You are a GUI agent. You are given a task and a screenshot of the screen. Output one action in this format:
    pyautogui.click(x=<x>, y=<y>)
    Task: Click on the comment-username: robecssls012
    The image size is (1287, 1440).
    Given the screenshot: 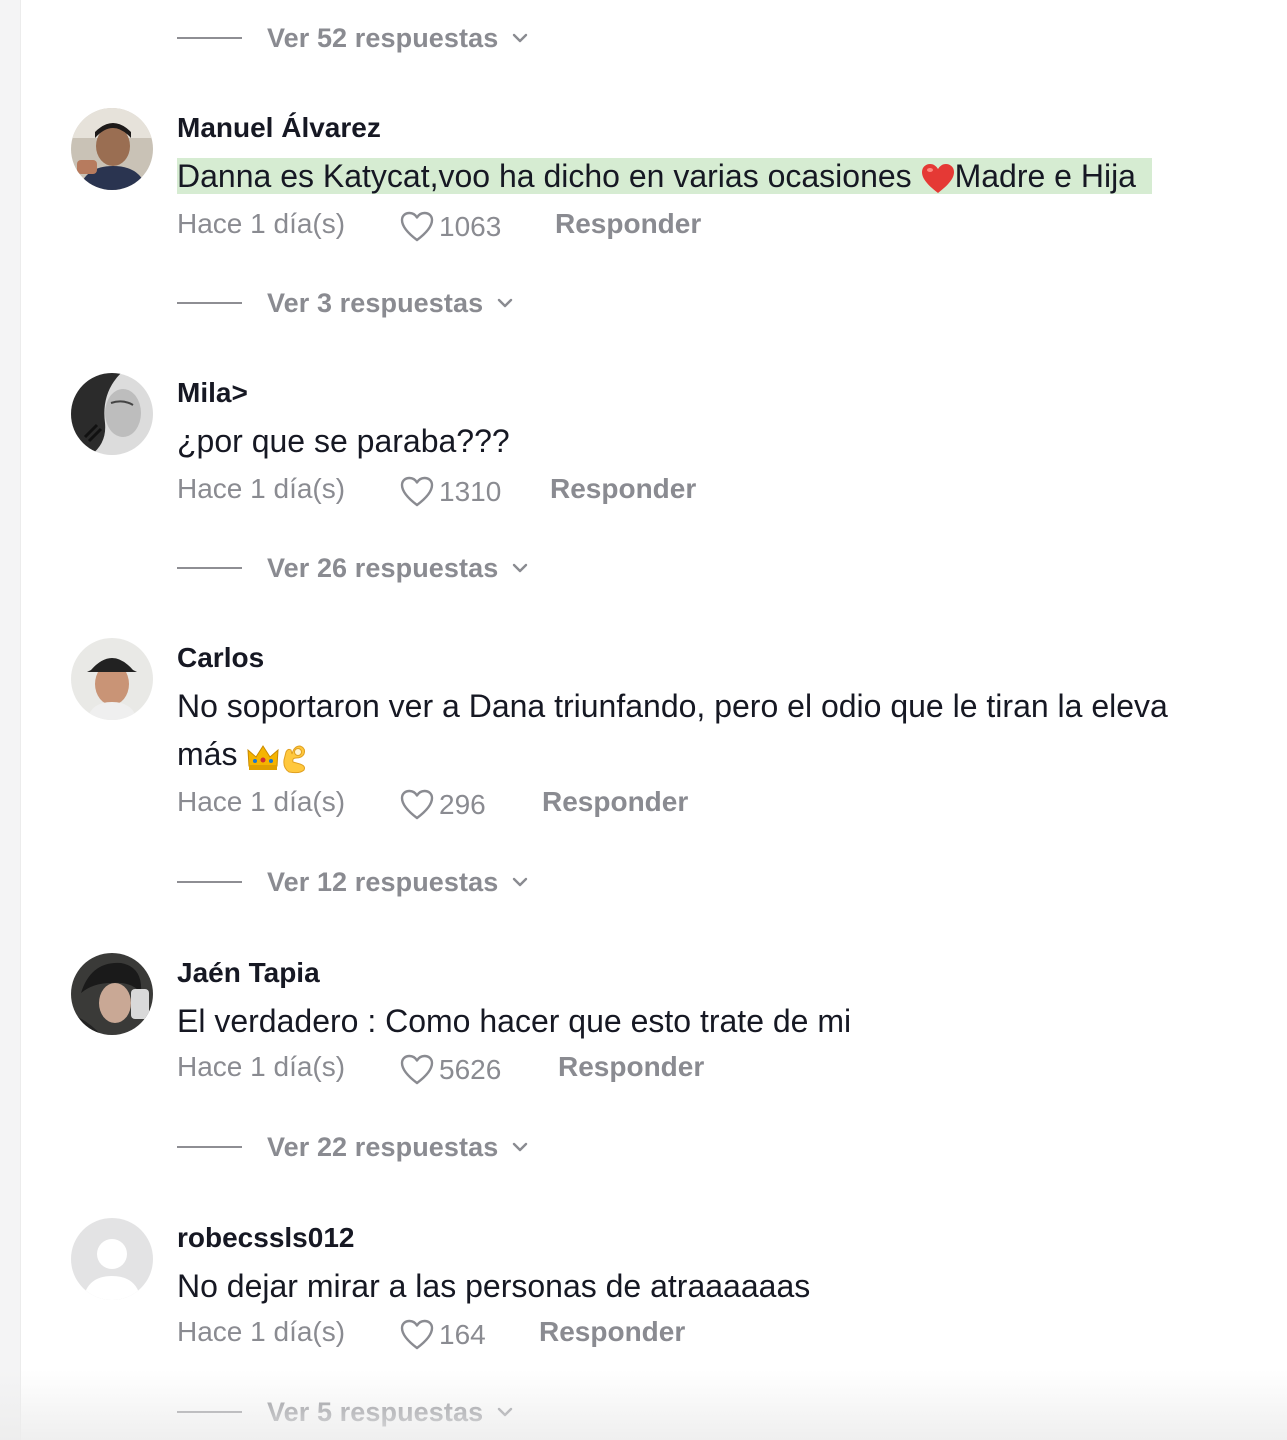 What is the action you would take?
    pyautogui.click(x=265, y=1238)
    